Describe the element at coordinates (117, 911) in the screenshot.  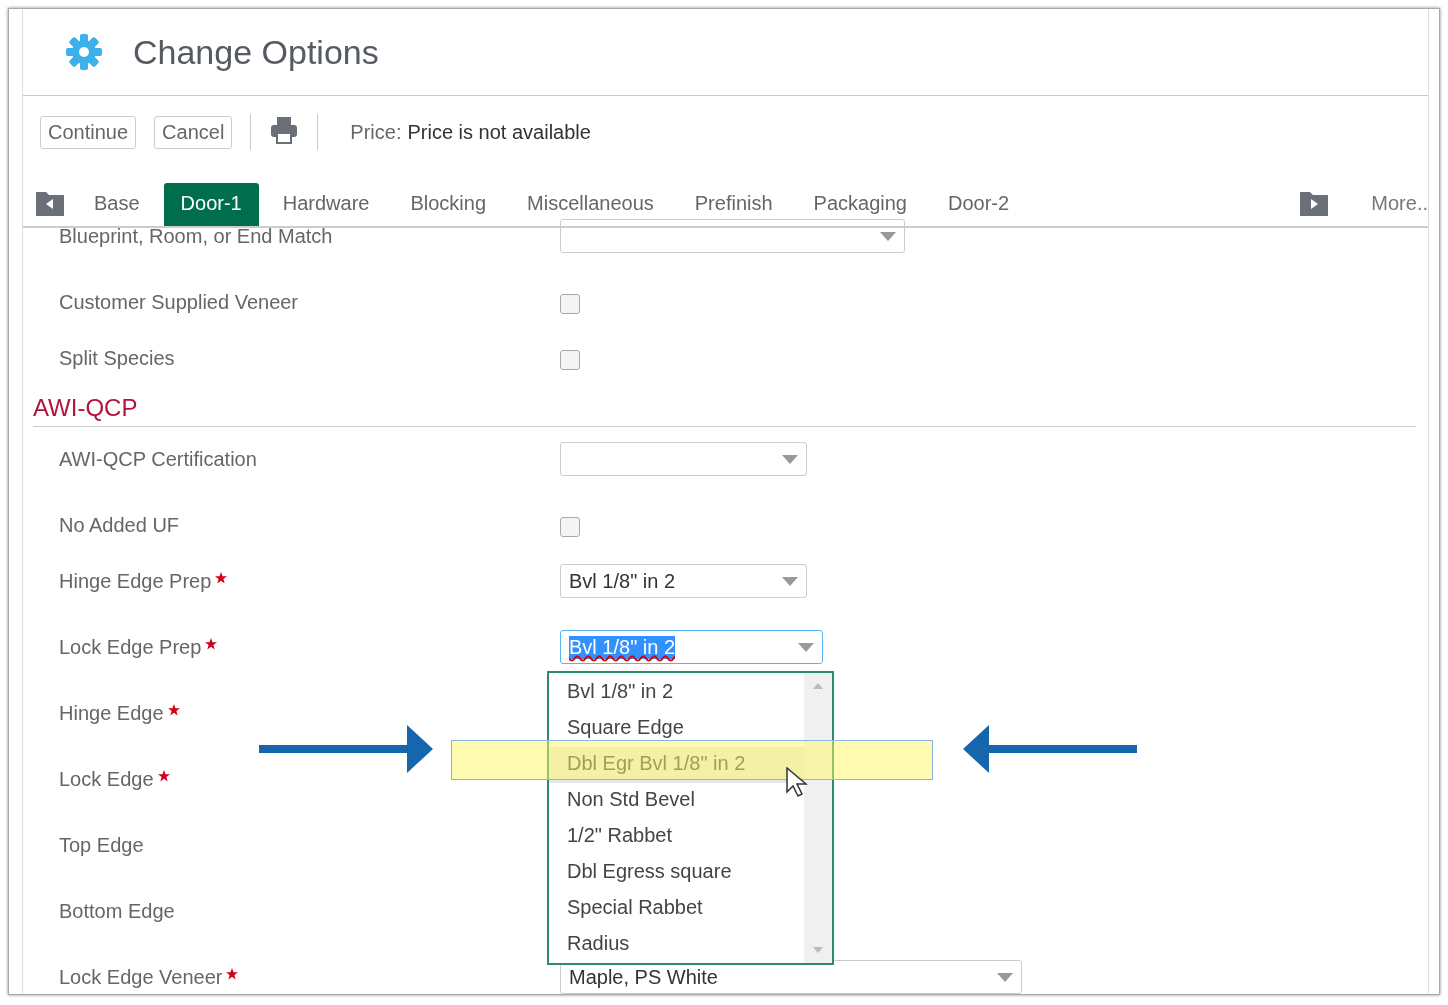
I see `field-label: Bottom Edge` at that location.